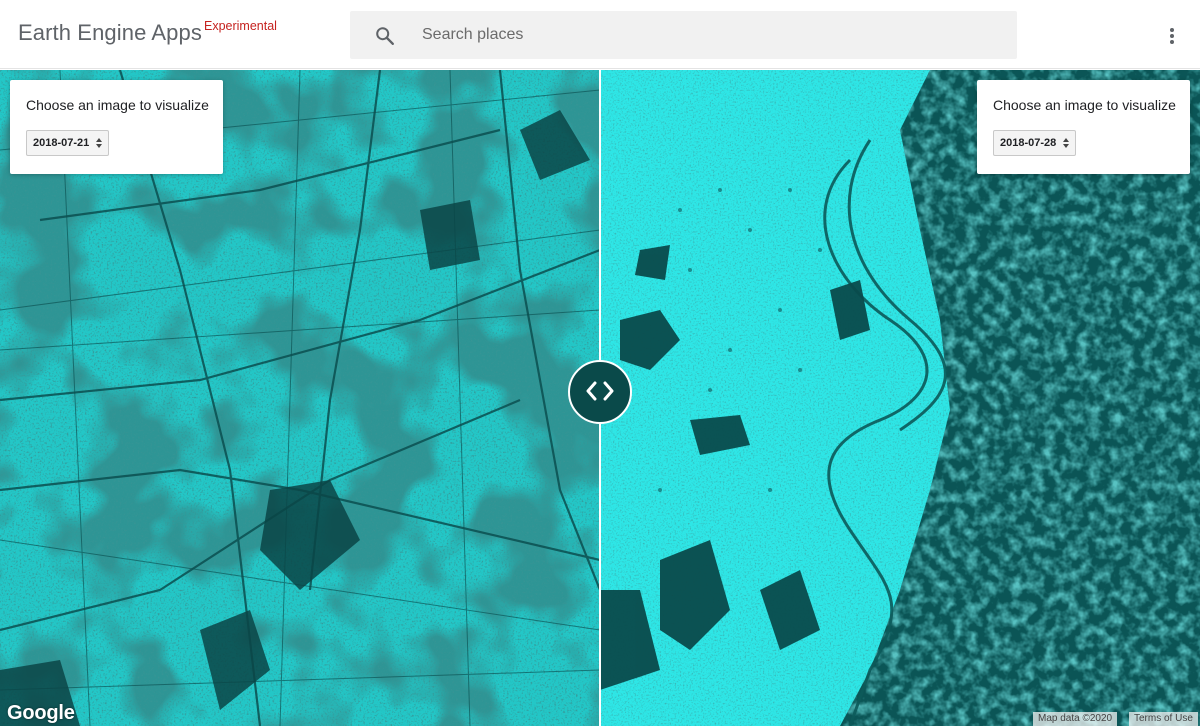  I want to click on right-panel-title: Choose an image to visualize, so click(1084, 105).